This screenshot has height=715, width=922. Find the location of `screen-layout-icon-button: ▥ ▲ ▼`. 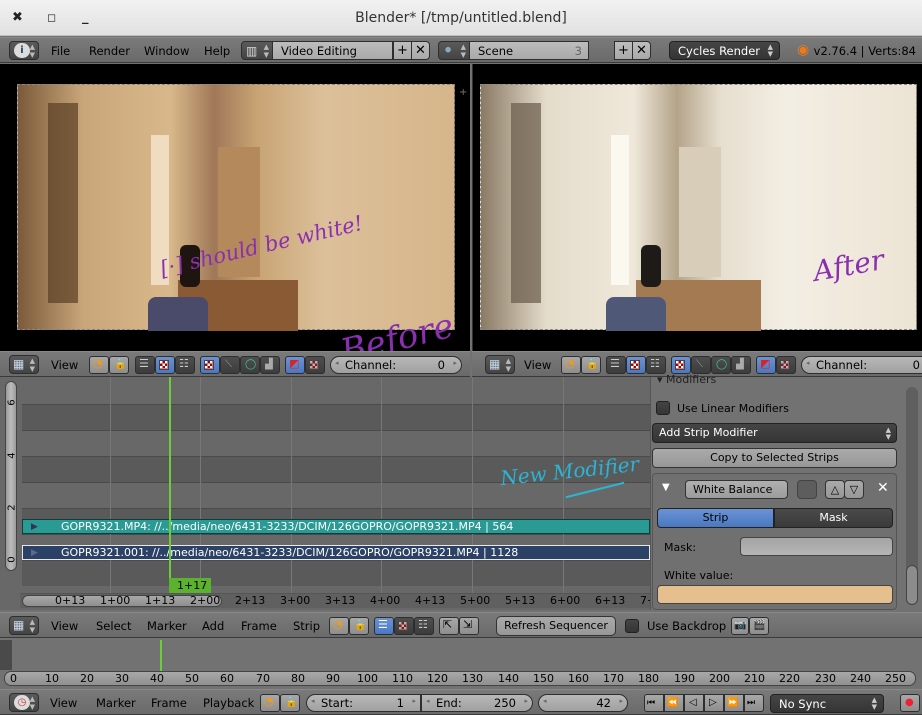

screen-layout-icon-button: ▥ ▲ ▼ is located at coordinates (257, 50).